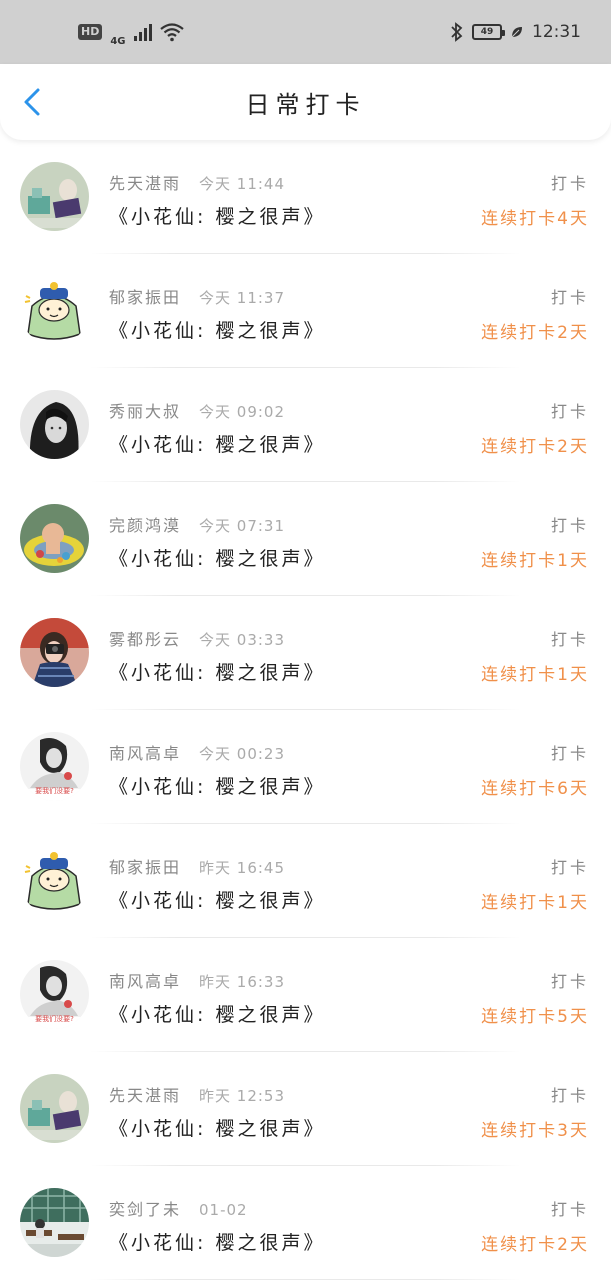 The width and height of the screenshot is (611, 1280). Describe the element at coordinates (457, 32) in the screenshot. I see `bluetooth-icon` at that location.